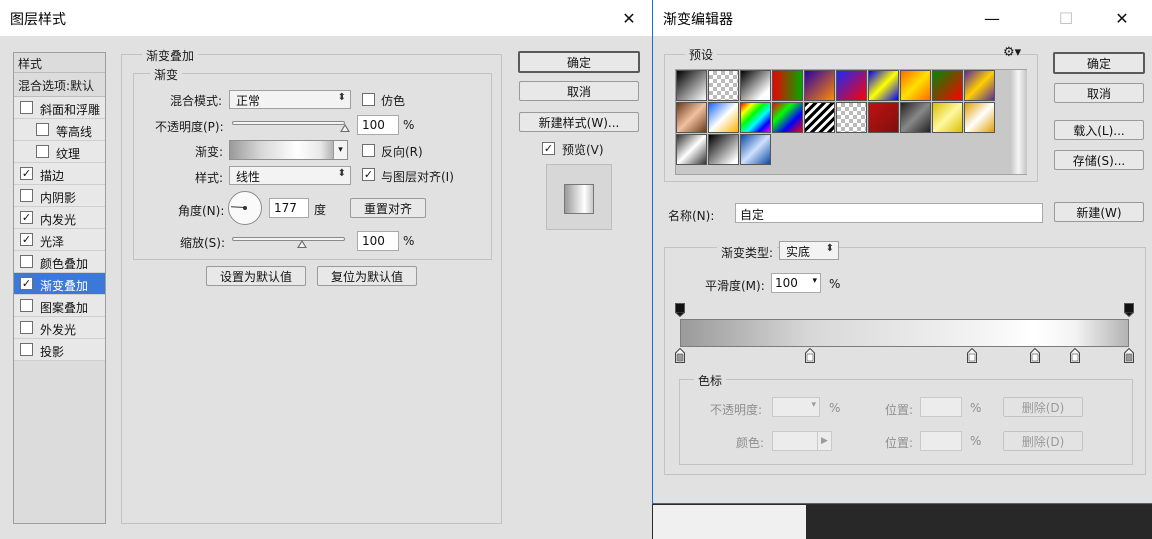  What do you see at coordinates (368, 150) in the screenshot?
I see `reverse-checkbox` at bounding box center [368, 150].